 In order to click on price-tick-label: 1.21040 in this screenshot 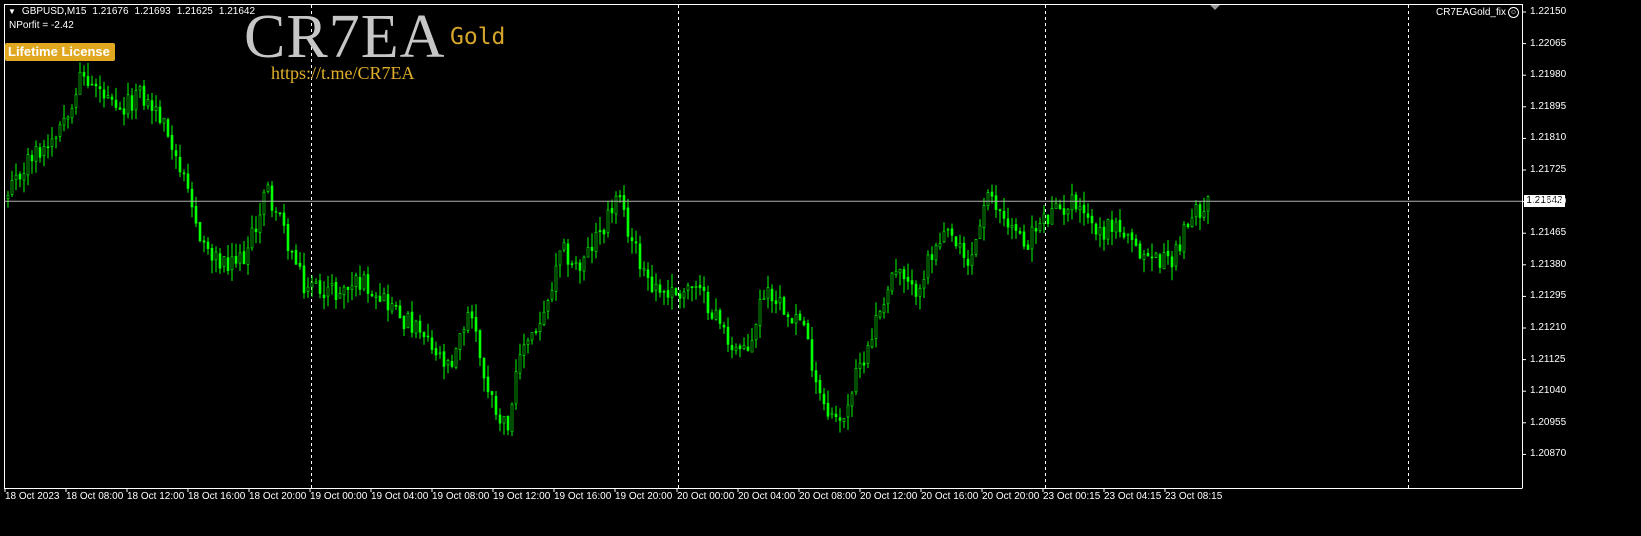, I will do `click(1548, 391)`.